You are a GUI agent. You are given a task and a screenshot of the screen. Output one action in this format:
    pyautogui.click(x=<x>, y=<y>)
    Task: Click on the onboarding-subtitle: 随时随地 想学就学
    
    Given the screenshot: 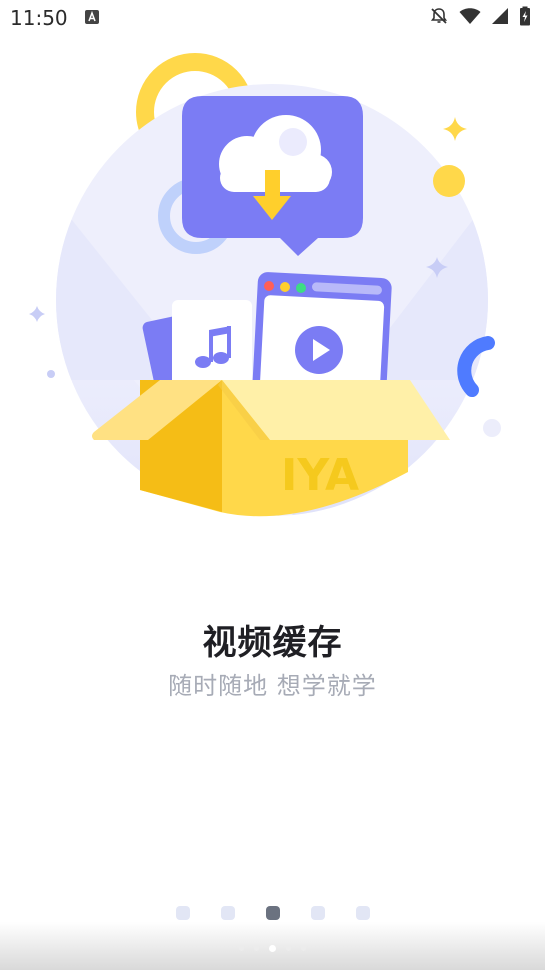 What is the action you would take?
    pyautogui.click(x=272, y=686)
    